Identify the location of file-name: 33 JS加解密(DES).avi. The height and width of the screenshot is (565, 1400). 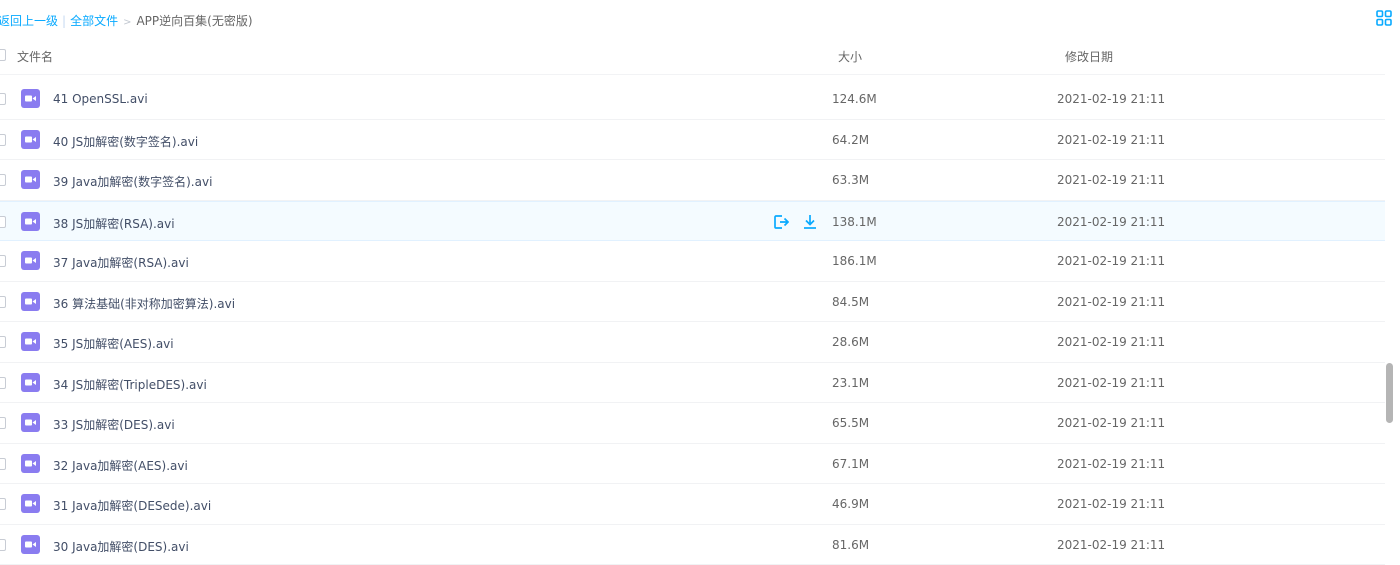
(114, 424).